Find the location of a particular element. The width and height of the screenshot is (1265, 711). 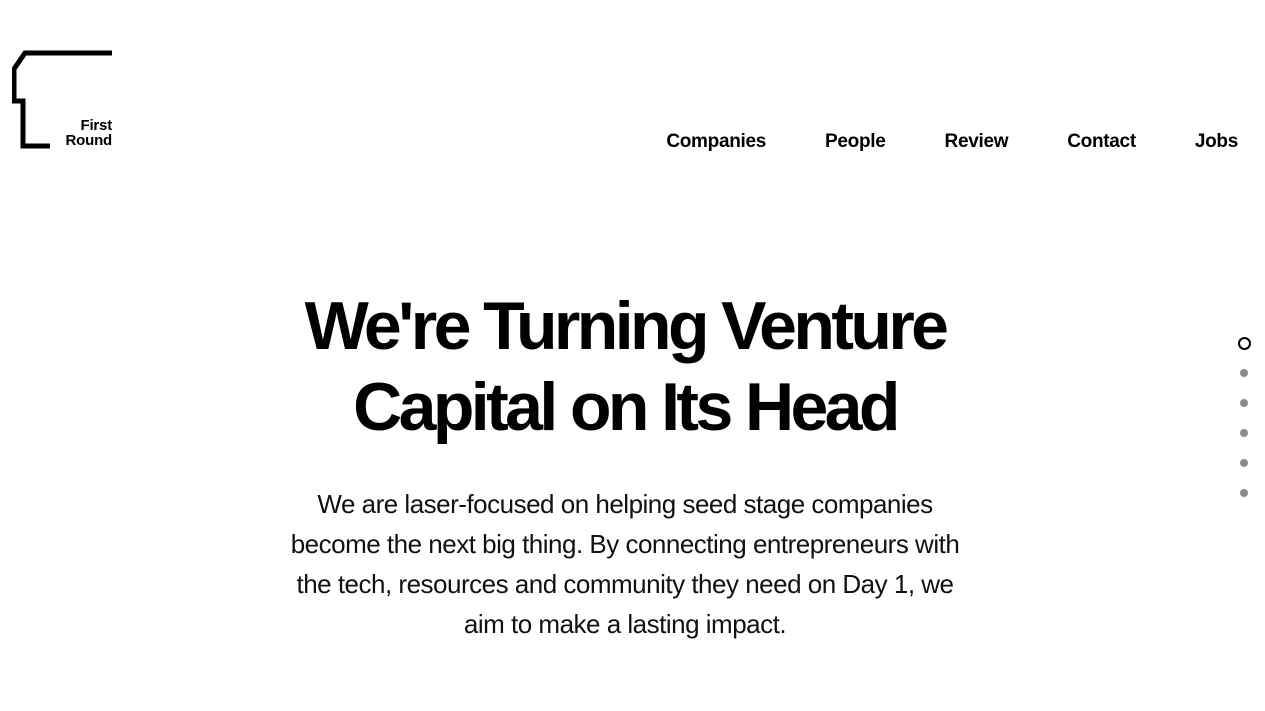

nav-item-contact: Contact is located at coordinates (1101, 142).